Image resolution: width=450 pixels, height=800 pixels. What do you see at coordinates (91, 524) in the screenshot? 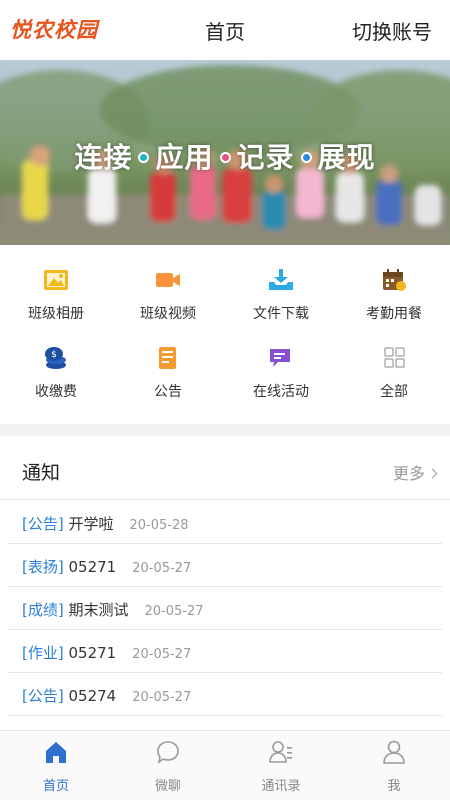
I see `notice-text: 开学啦` at bounding box center [91, 524].